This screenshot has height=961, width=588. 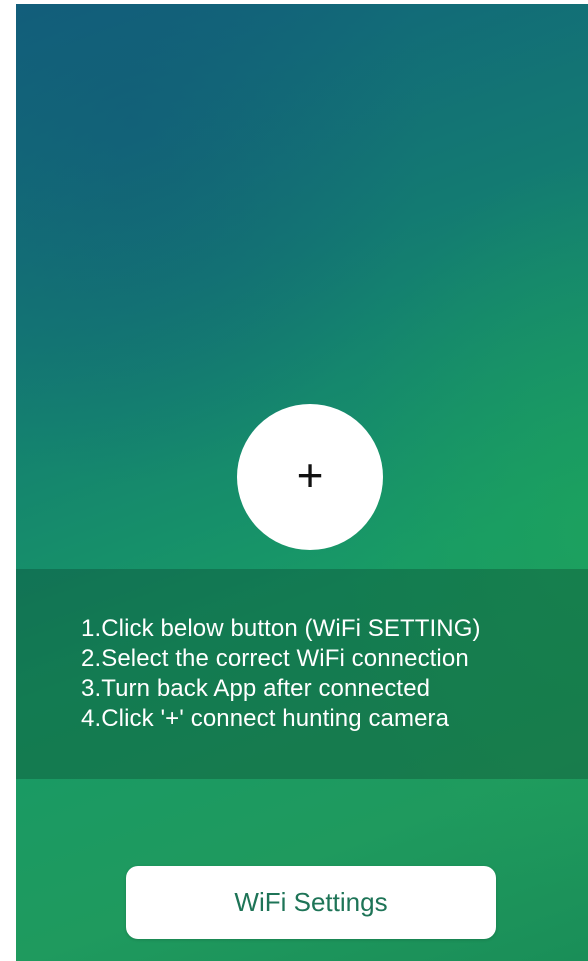 I want to click on instruction-step-1: 1.Click below button (WiFi SETTING), so click(x=281, y=628).